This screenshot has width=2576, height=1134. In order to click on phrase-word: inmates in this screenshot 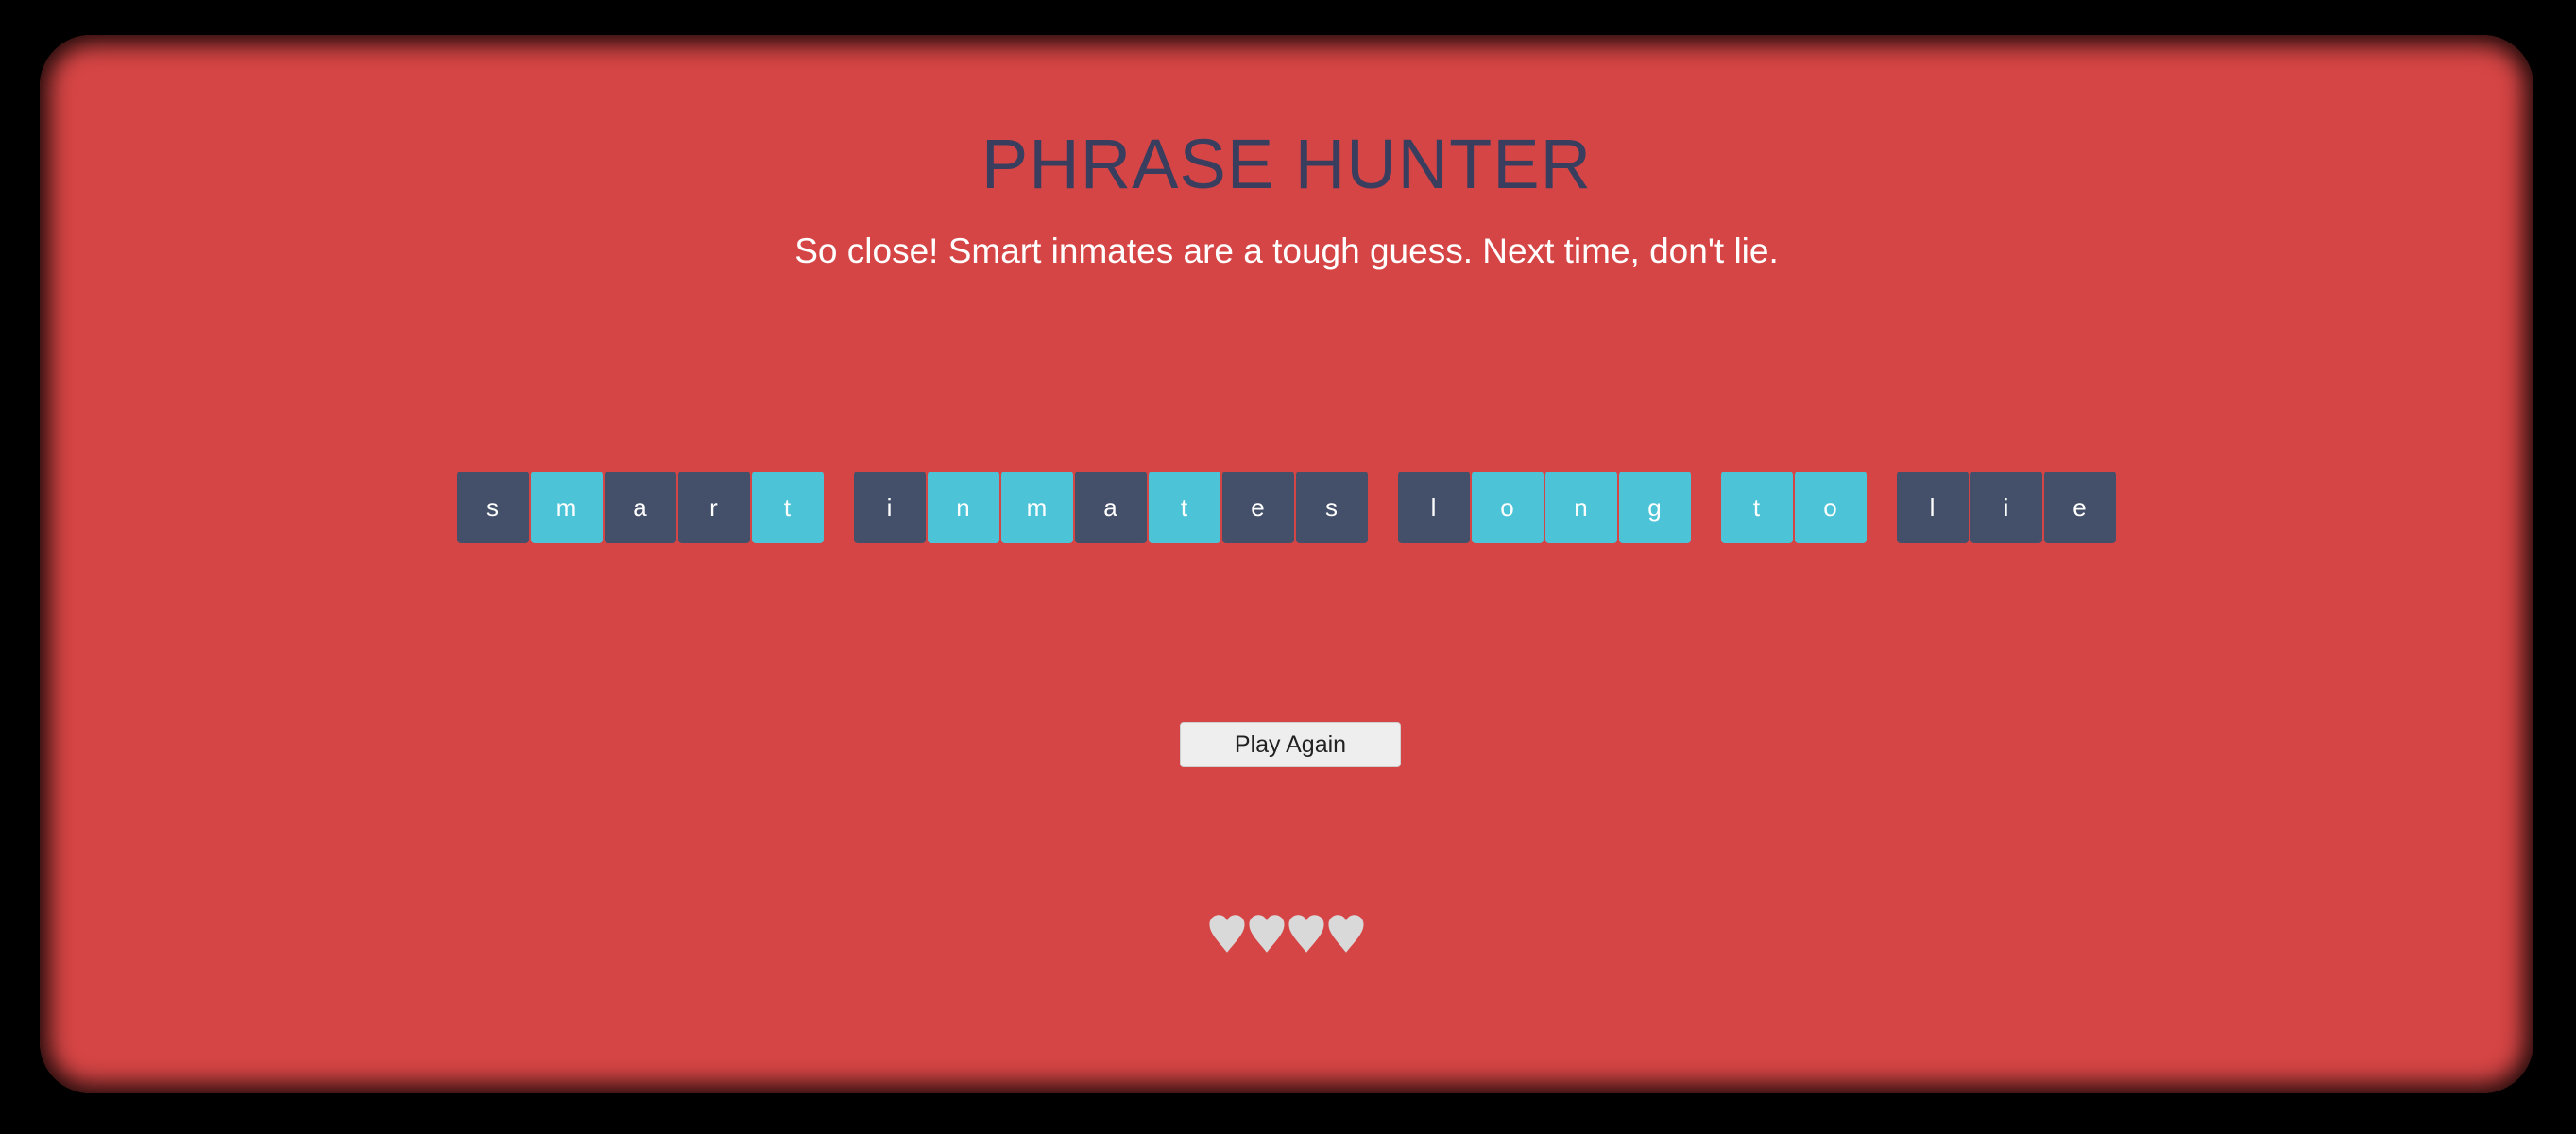, I will do `click(1111, 507)`.